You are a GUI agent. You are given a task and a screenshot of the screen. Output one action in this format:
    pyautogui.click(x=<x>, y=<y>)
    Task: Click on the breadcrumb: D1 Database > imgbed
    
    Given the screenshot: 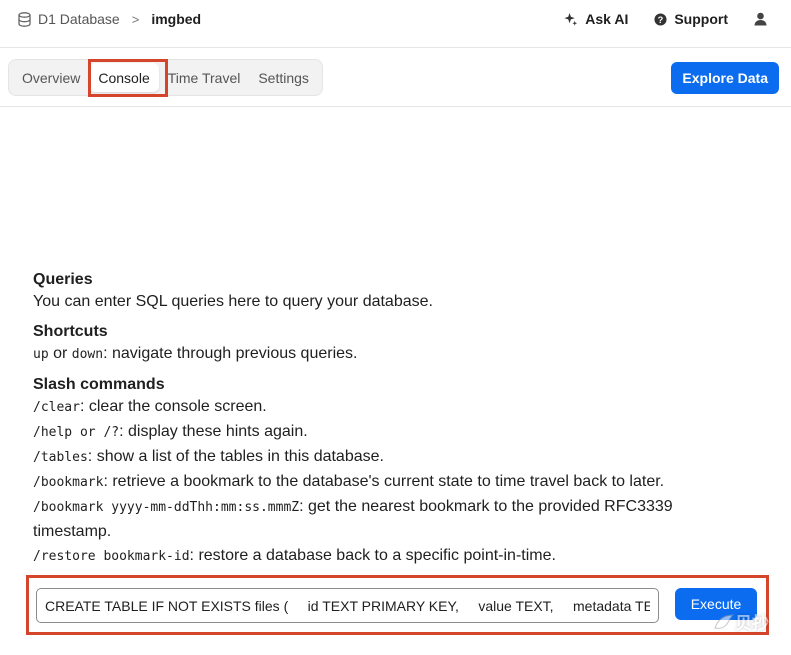 What is the action you would take?
    pyautogui.click(x=109, y=19)
    